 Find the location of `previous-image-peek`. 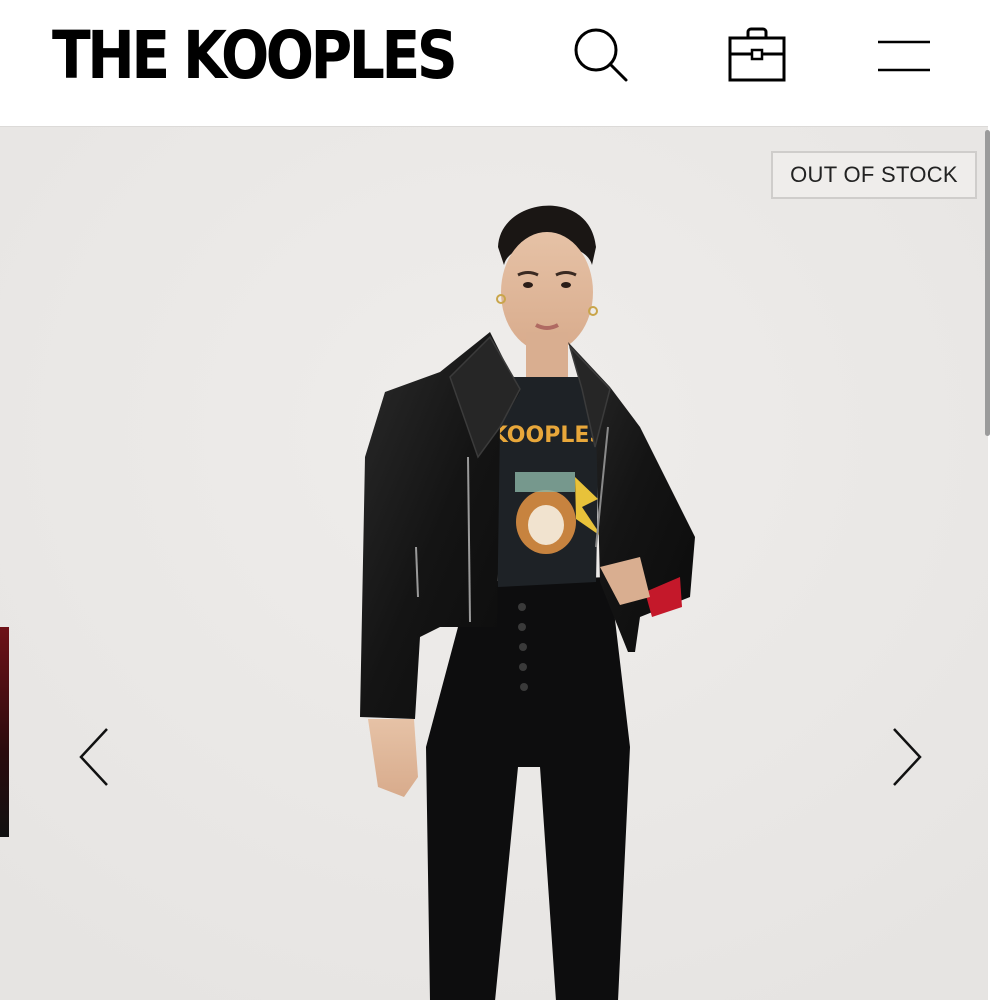

previous-image-peek is located at coordinates (4, 732).